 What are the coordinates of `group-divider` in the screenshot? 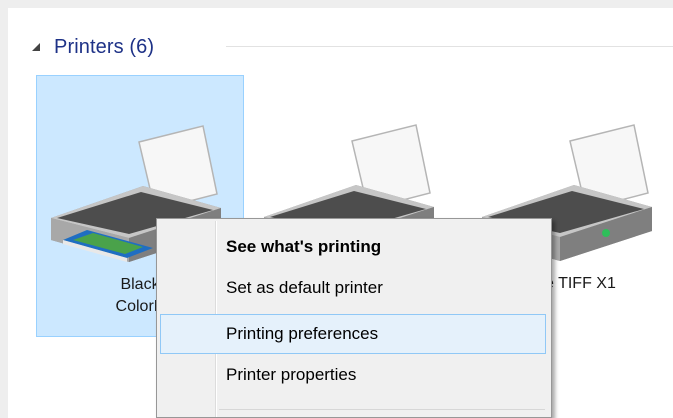 It's located at (449, 46).